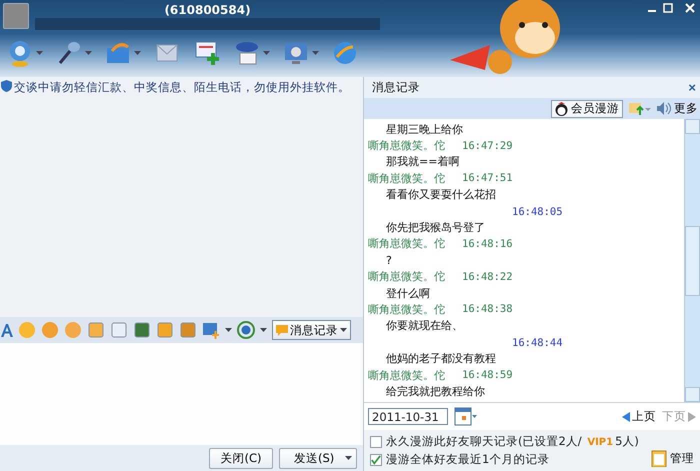  I want to click on shield-icon, so click(6, 86).